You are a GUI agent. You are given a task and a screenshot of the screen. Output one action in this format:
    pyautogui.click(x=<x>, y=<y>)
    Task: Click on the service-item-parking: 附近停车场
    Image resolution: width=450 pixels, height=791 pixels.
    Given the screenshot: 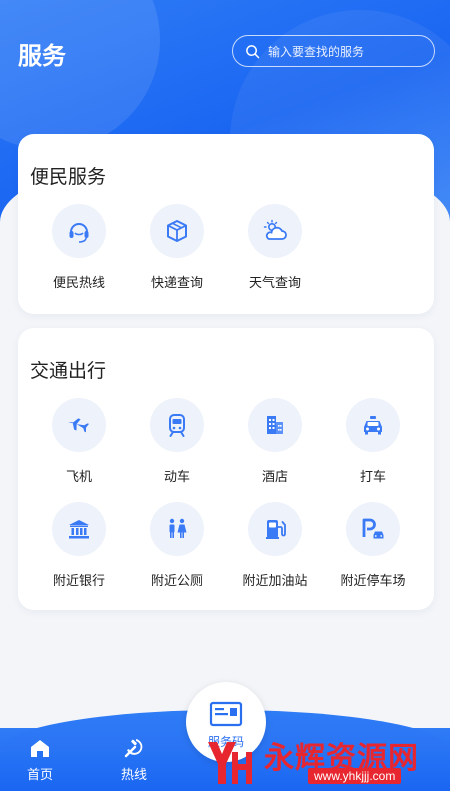 What is the action you would take?
    pyautogui.click(x=361, y=554)
    